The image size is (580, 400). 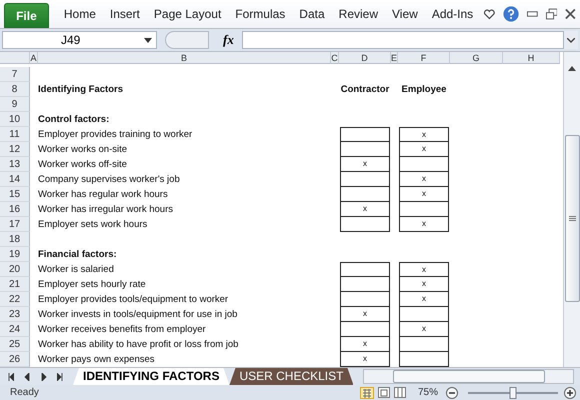 I want to click on up-arrow-icon, so click(x=572, y=68).